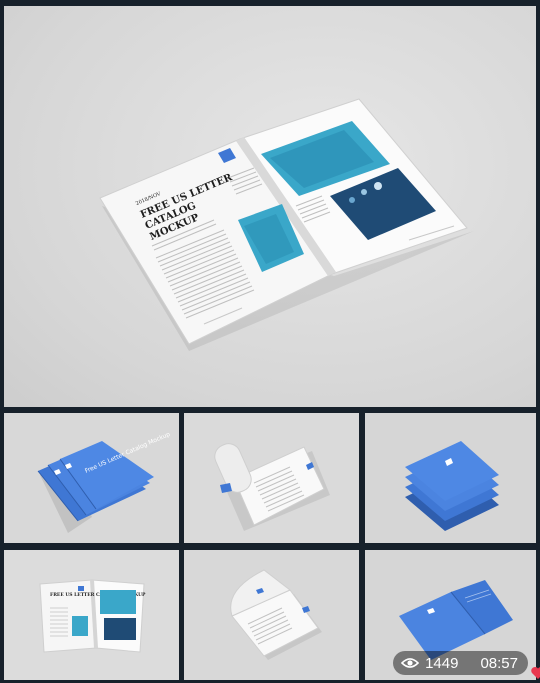  What do you see at coordinates (91, 615) in the screenshot?
I see `thumbnail-4: FREE US LETTER CATALOG MOCKUP` at bounding box center [91, 615].